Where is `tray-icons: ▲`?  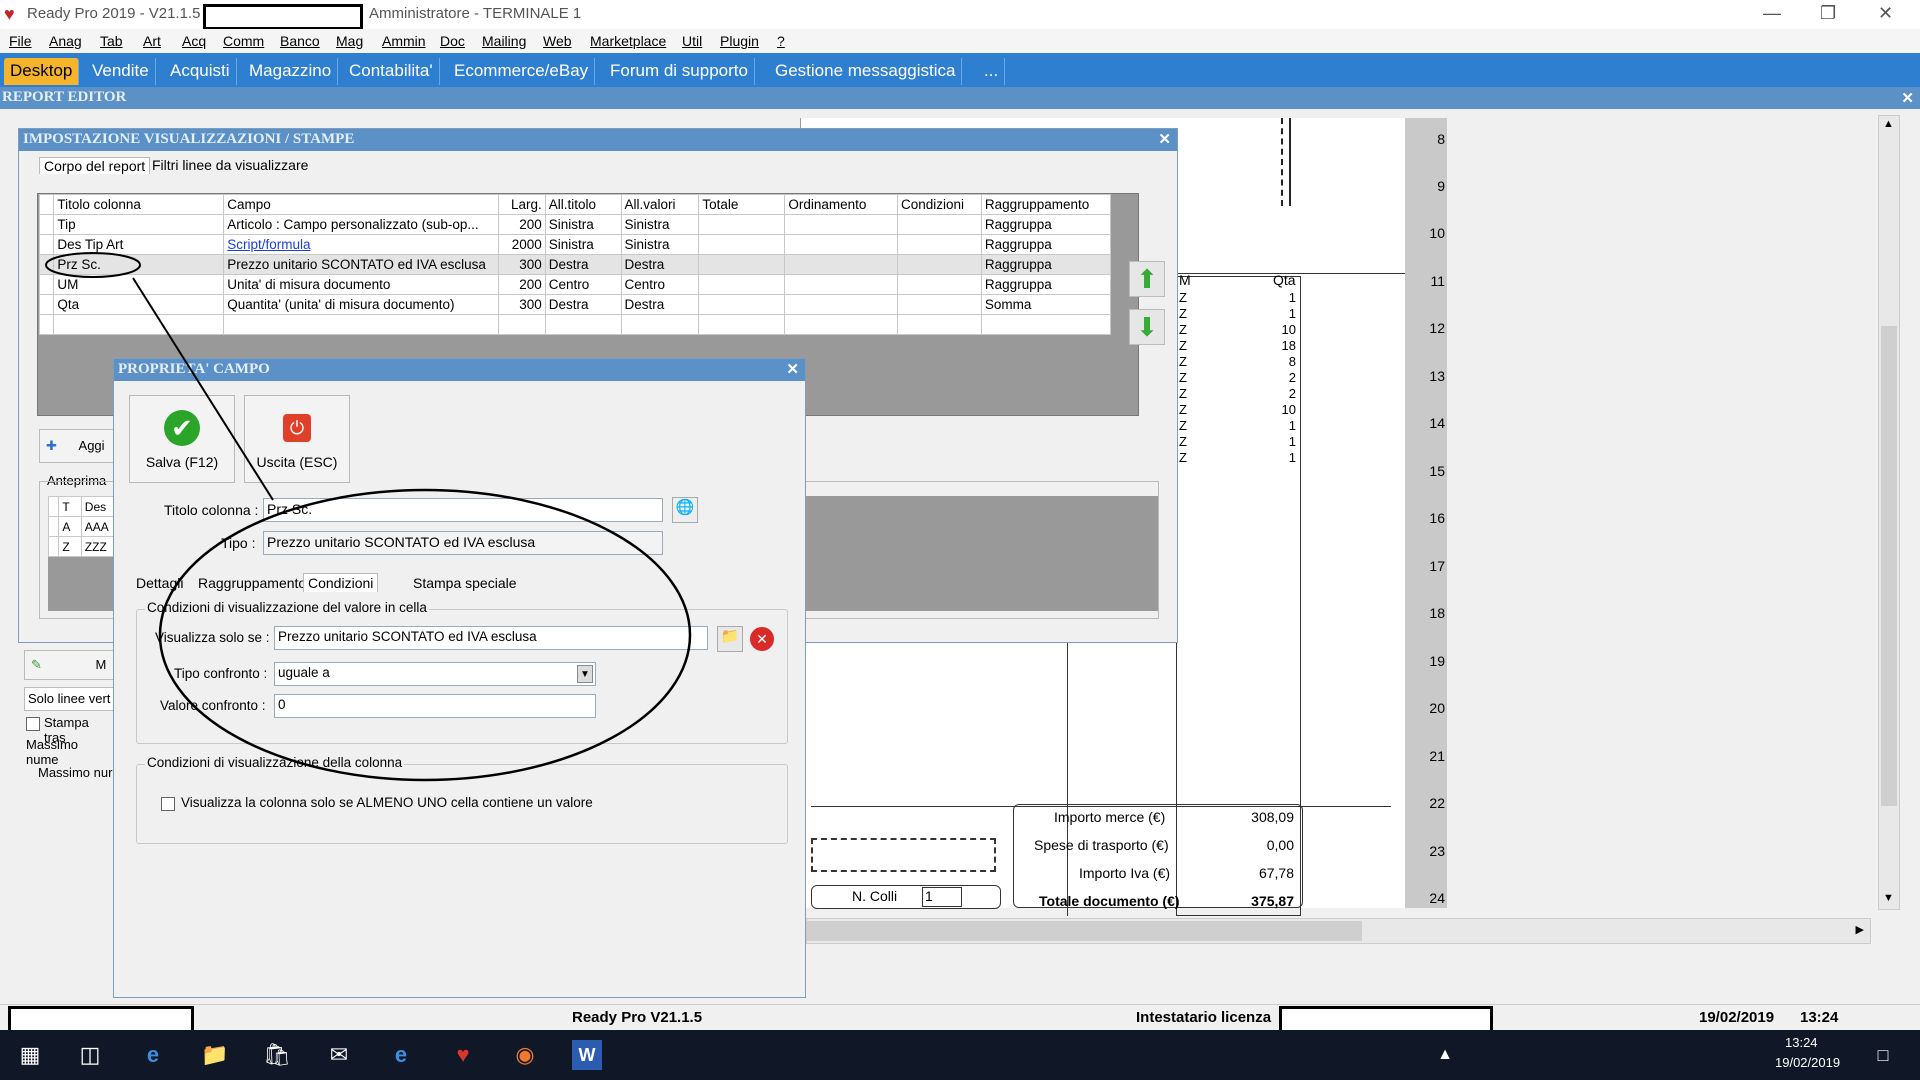
tray-icons: ▲ is located at coordinates (1445, 1055).